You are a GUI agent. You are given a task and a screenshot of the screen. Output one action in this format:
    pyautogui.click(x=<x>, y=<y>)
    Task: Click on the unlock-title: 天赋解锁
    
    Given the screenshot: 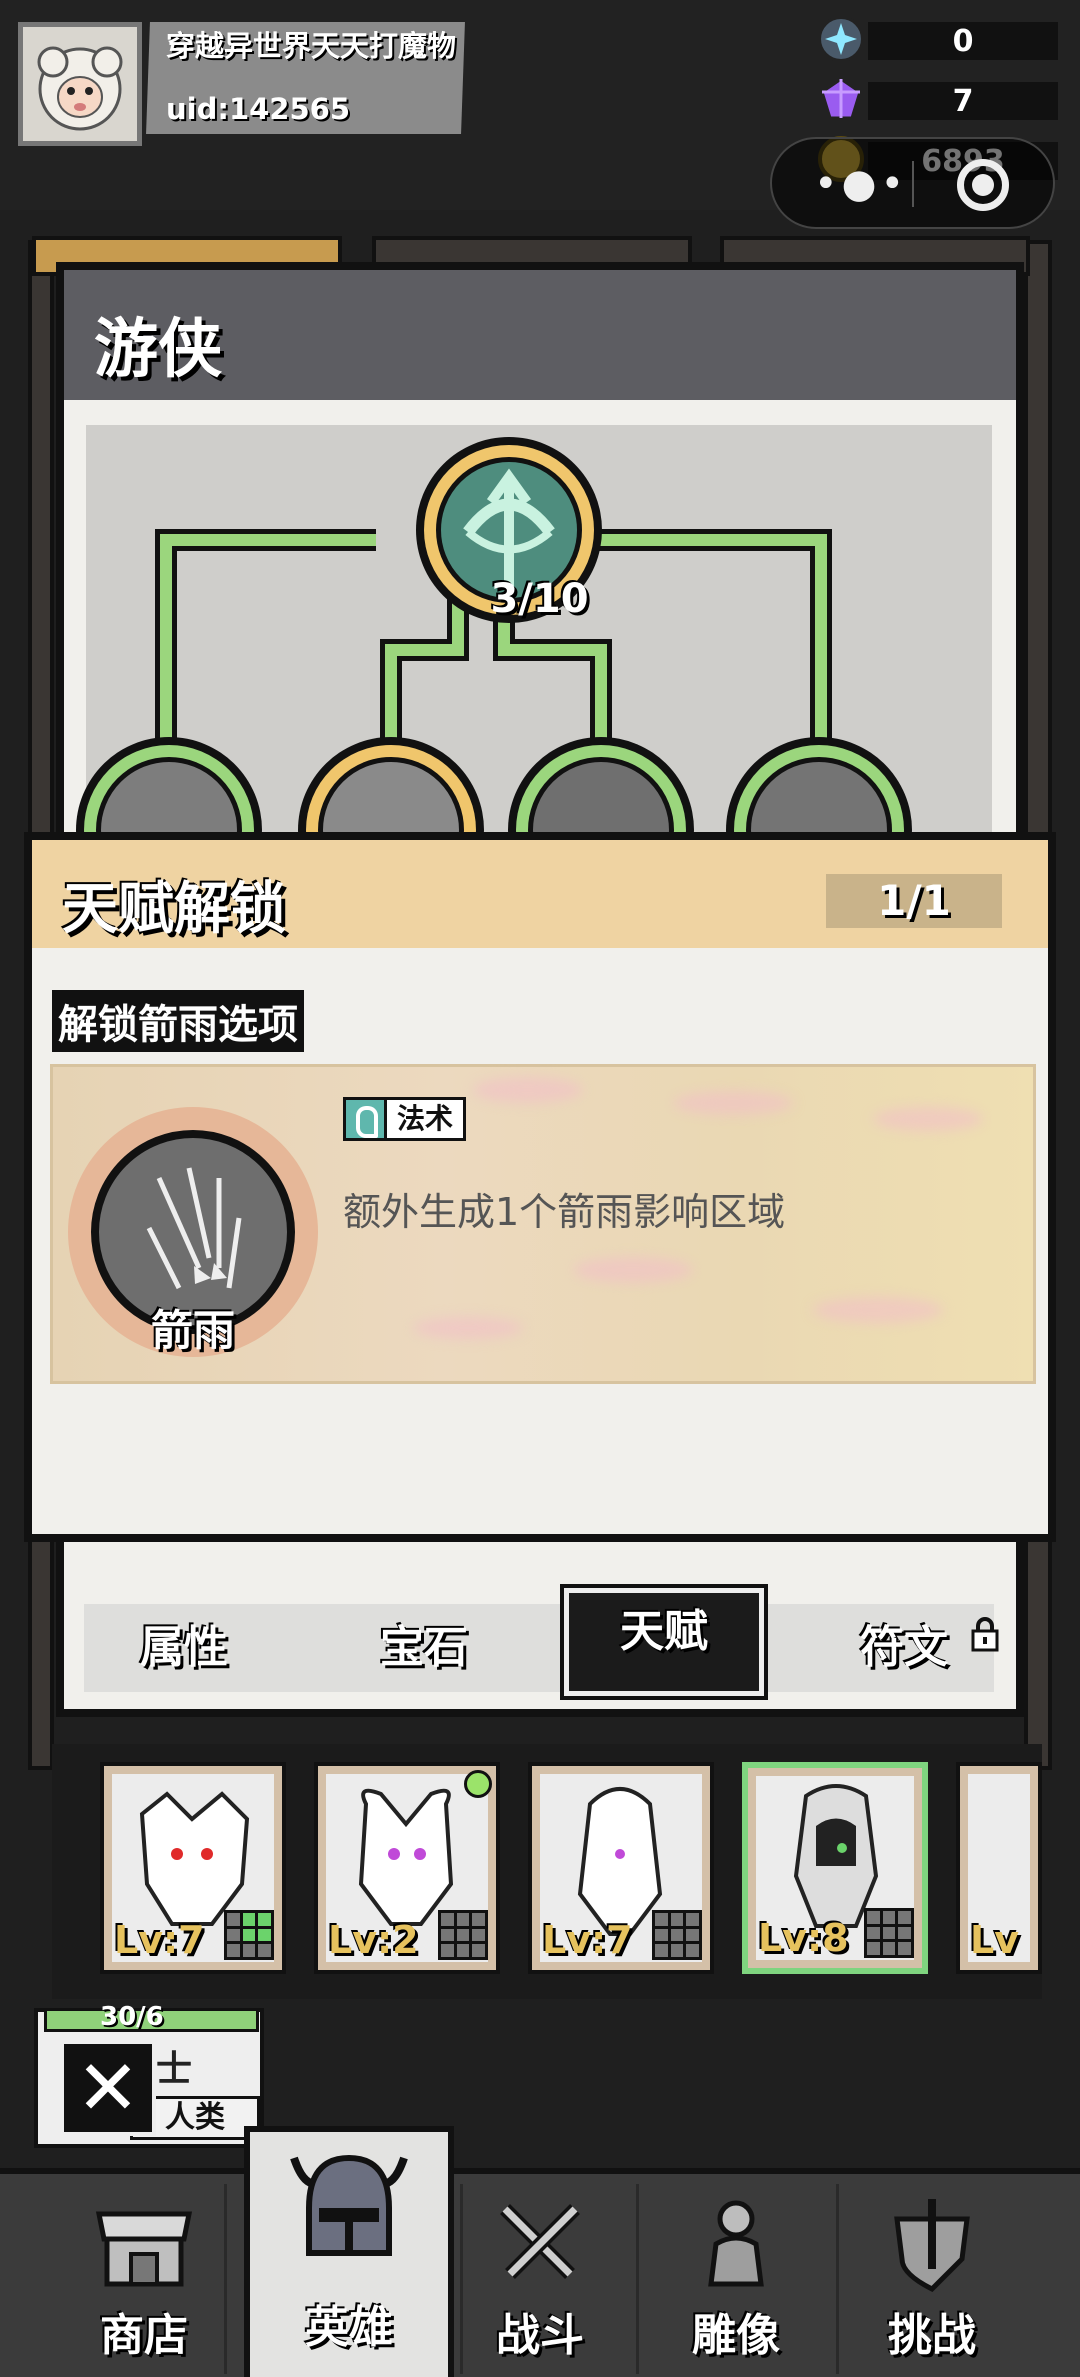 What is the action you would take?
    pyautogui.click(x=174, y=909)
    